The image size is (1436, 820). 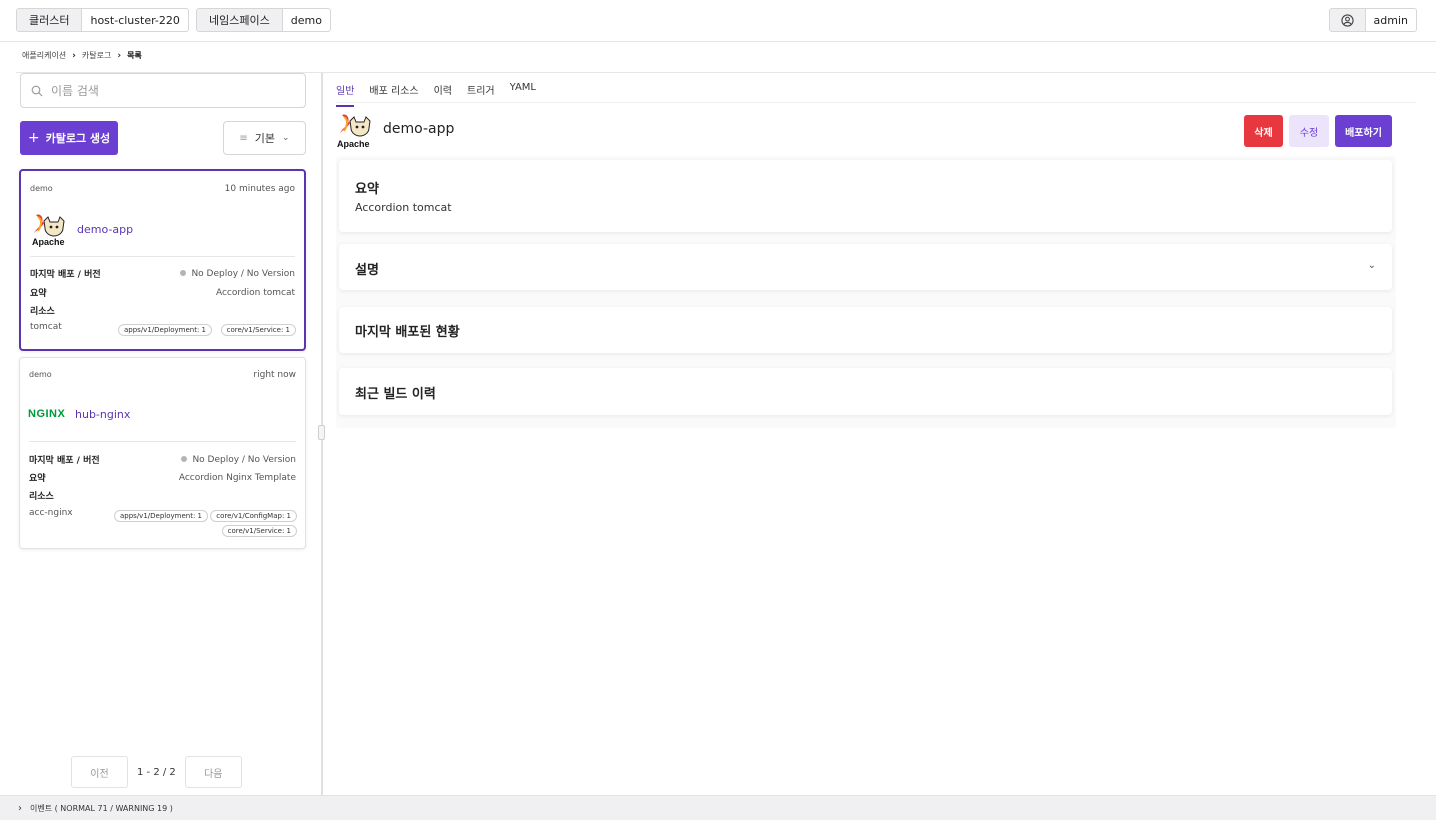 What do you see at coordinates (345, 94) in the screenshot?
I see `tab-general: 일반` at bounding box center [345, 94].